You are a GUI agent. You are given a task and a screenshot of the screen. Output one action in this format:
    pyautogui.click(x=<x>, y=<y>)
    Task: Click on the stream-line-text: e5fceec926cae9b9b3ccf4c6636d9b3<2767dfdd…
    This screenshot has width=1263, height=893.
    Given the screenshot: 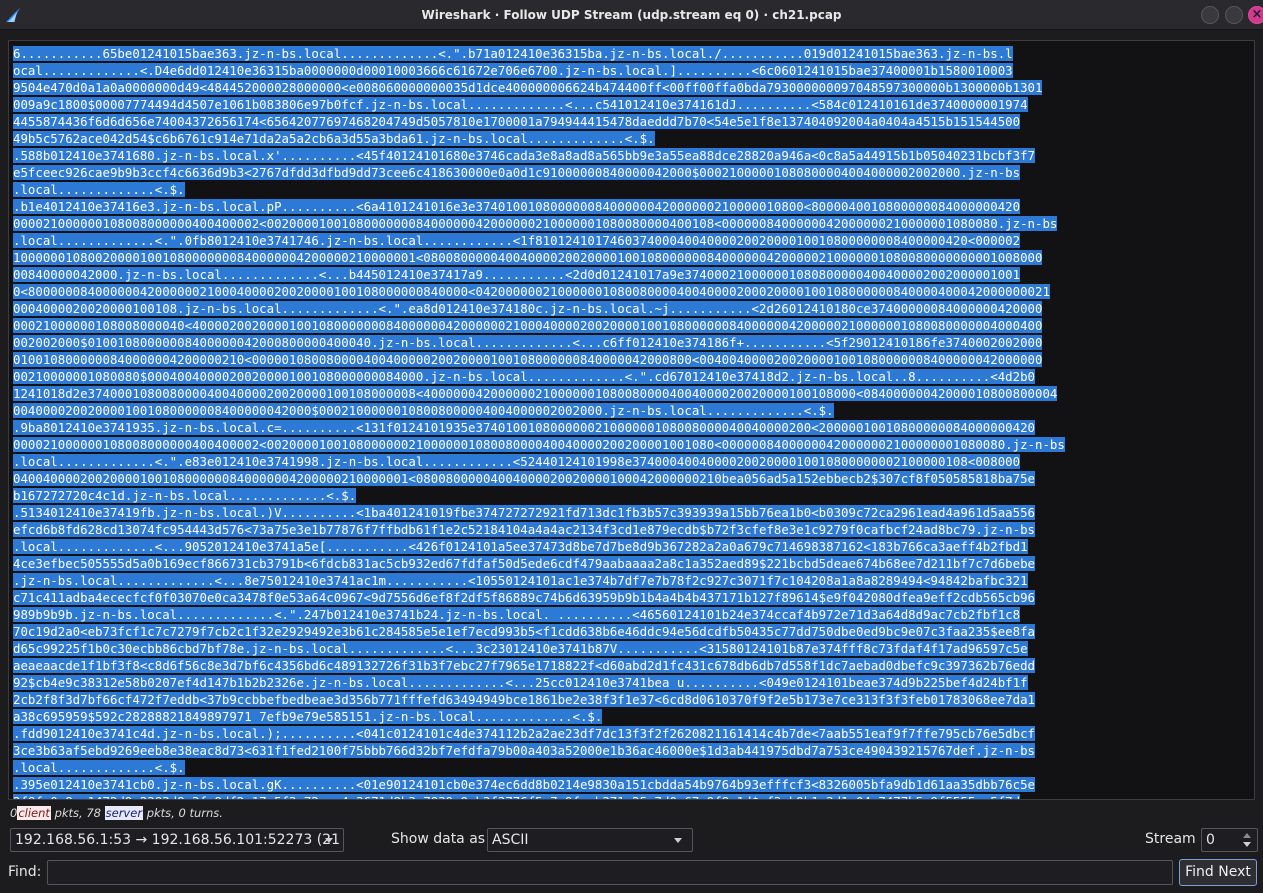 What is the action you would take?
    pyautogui.click(x=517, y=172)
    